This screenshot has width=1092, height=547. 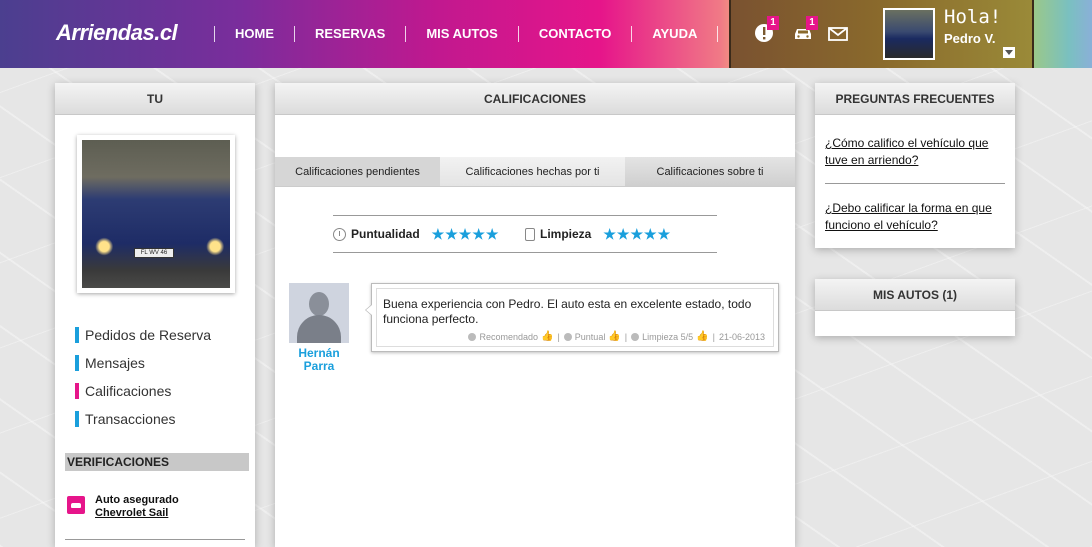 I want to click on car-image: FL WV 46, so click(x=156, y=214).